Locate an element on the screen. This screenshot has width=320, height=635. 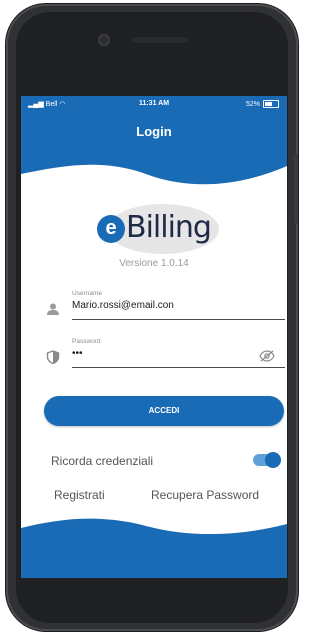
side-button is located at coordinates (296, 189).